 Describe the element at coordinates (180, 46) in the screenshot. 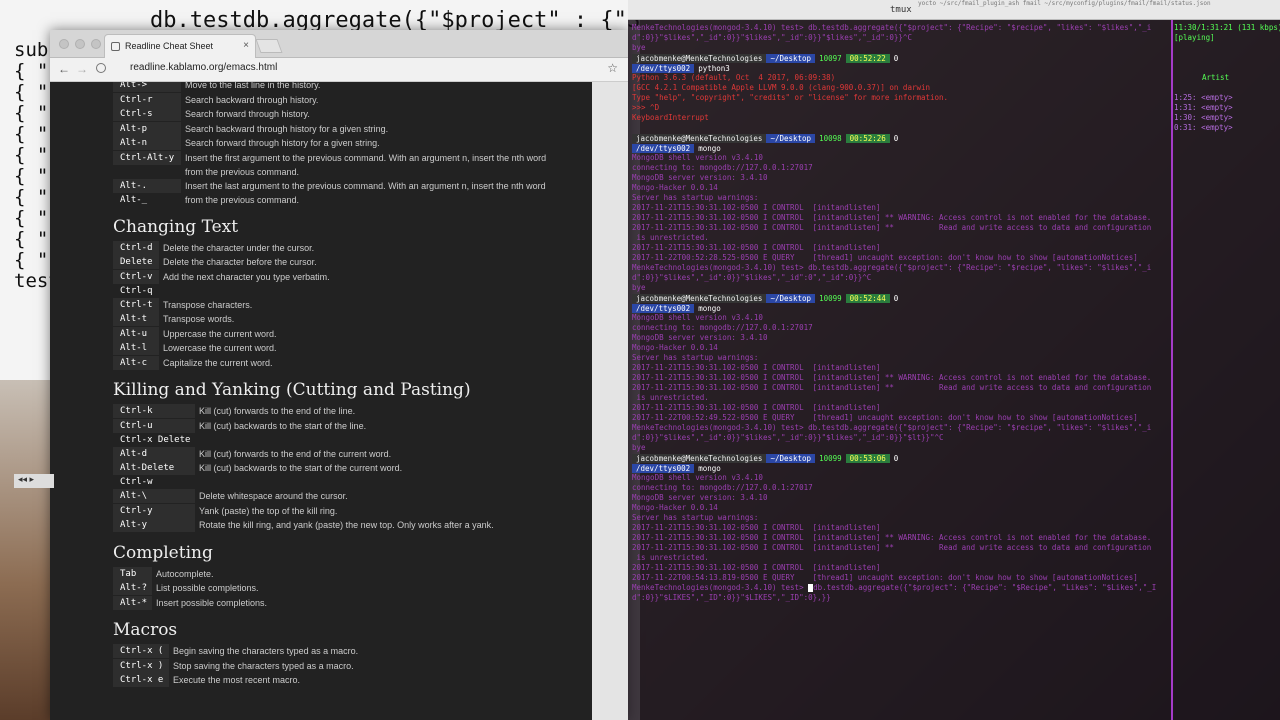

I see `browser-tab: Readline Cheat Sheet ×` at that location.